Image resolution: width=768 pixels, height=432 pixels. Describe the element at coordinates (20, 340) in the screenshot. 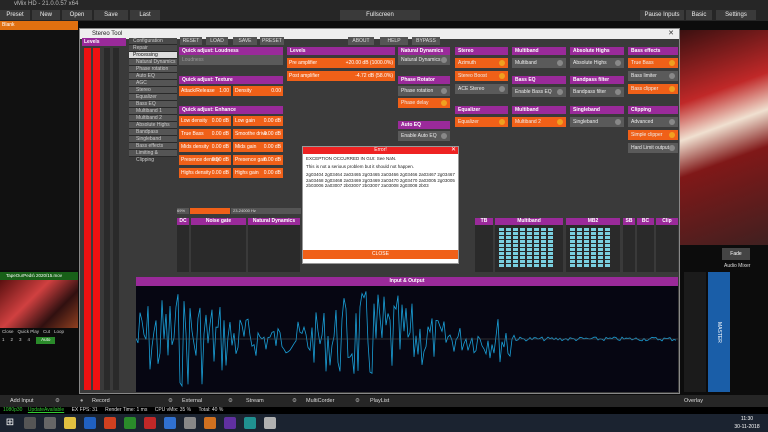

I see `input-num-3: 3` at that location.